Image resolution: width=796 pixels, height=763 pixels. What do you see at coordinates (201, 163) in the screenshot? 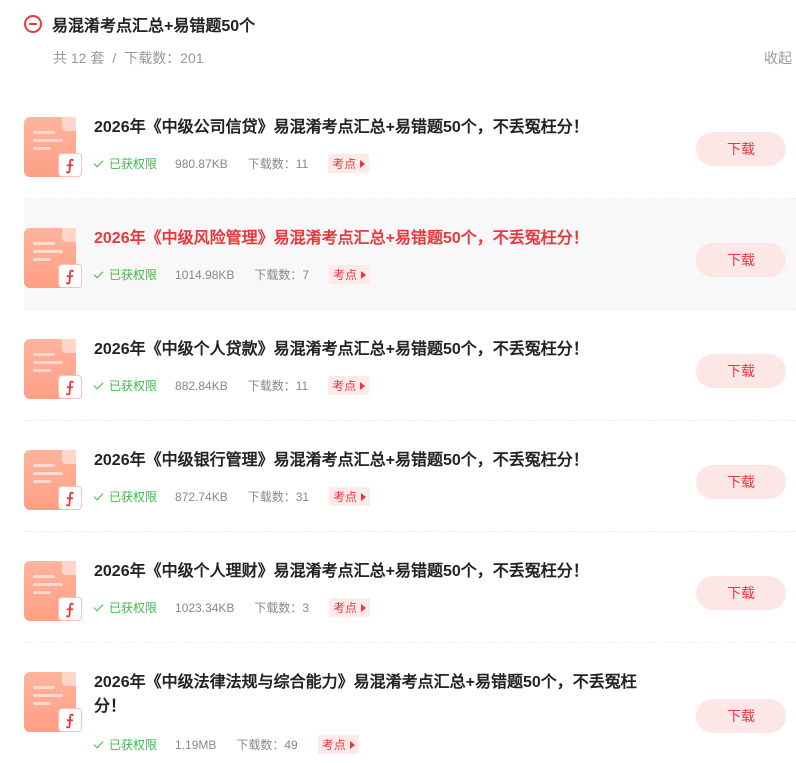
I see `file-size: 980.87KB` at bounding box center [201, 163].